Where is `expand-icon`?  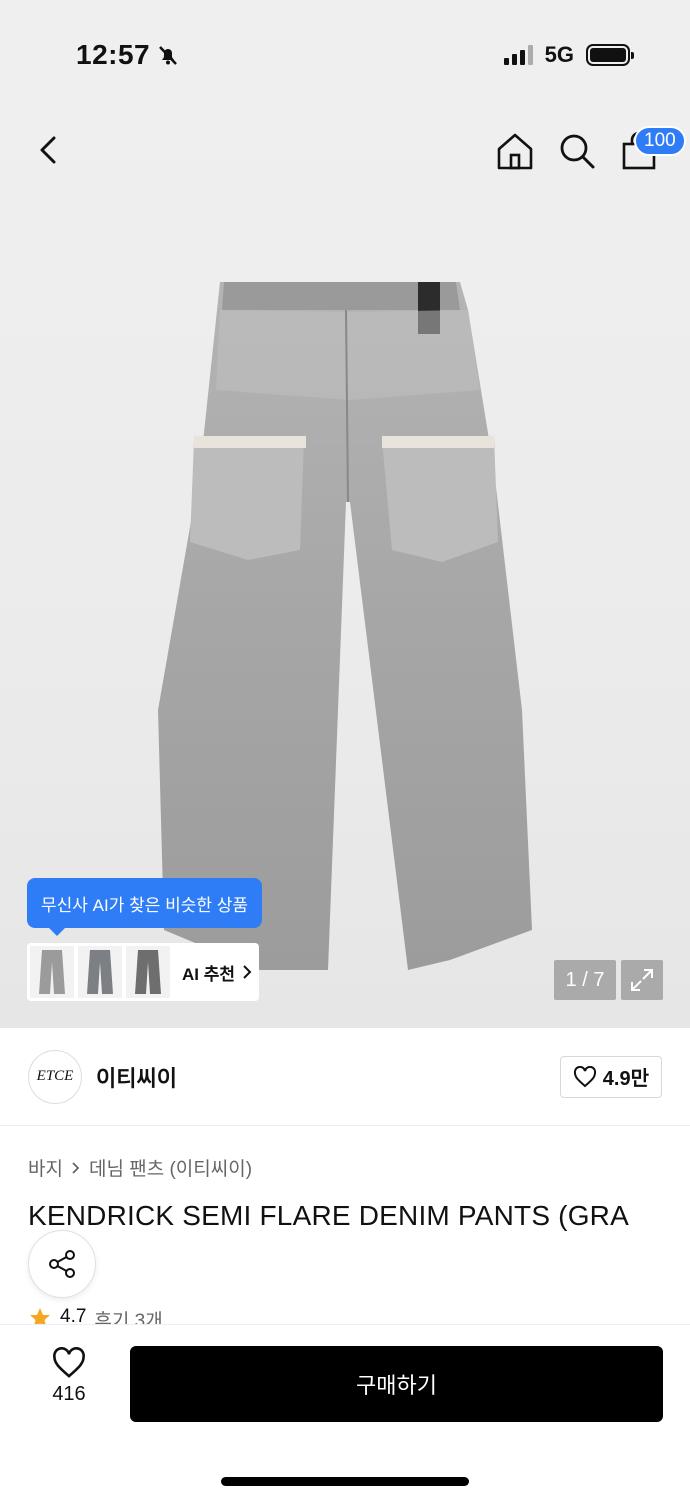 expand-icon is located at coordinates (642, 980).